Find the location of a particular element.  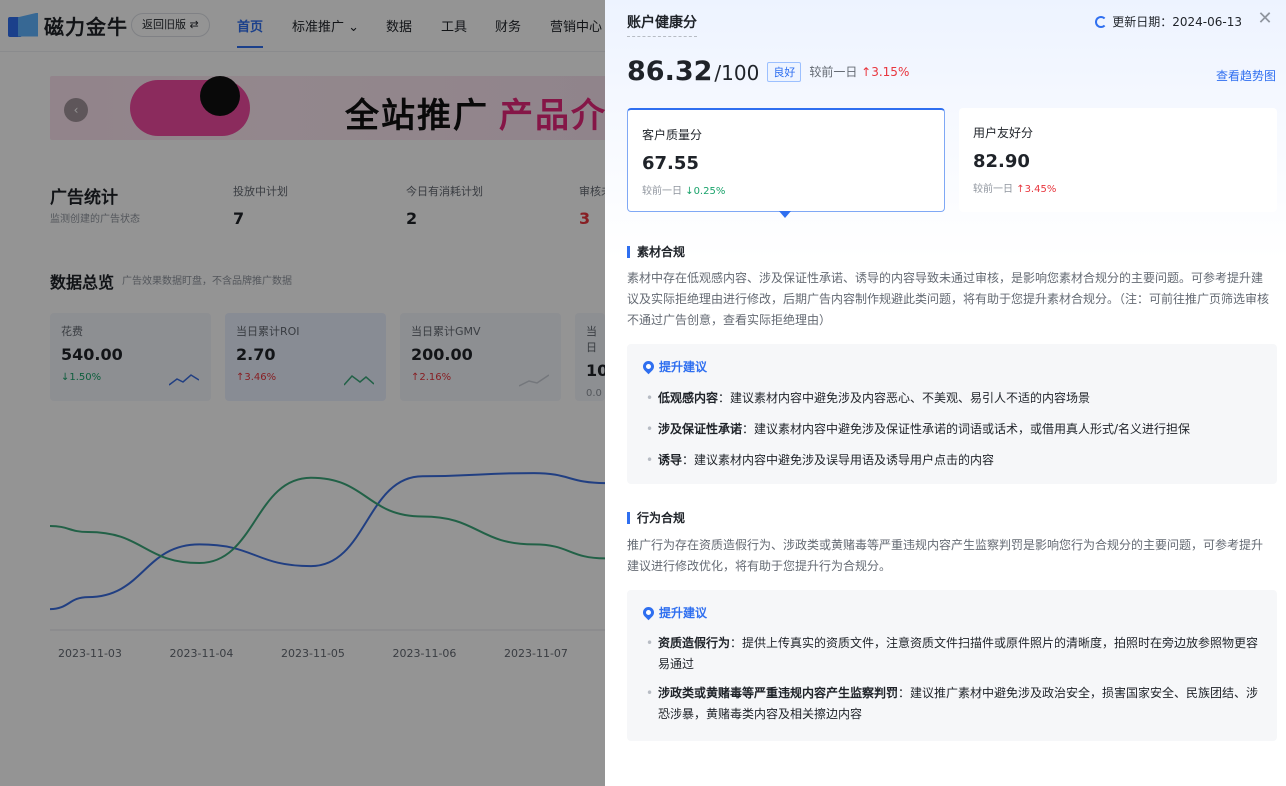

advice-item: 低观感内容：建议素材内容中避免涉及内容恶心、不美观、易引人不适的内容场景 is located at coordinates (952, 398).